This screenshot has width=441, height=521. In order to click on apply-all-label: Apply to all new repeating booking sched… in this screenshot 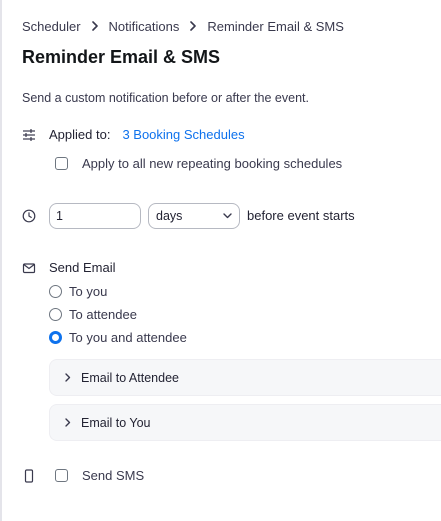, I will do `click(212, 163)`.